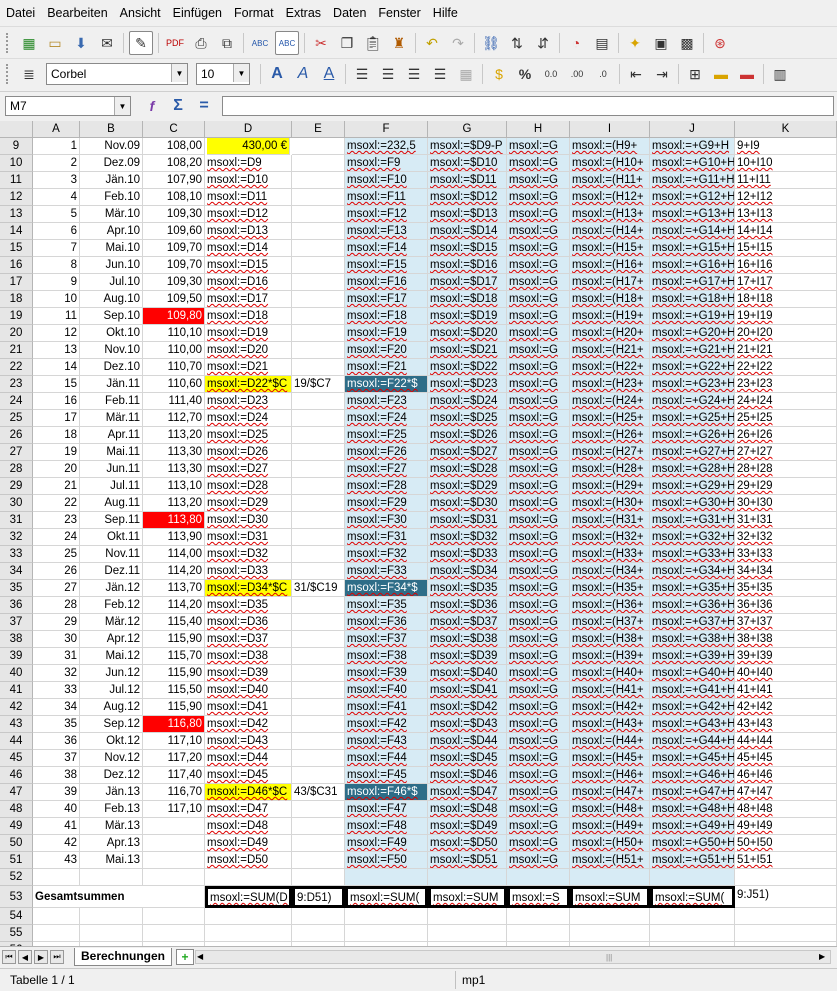  I want to click on cell-a: 20, so click(56, 469).